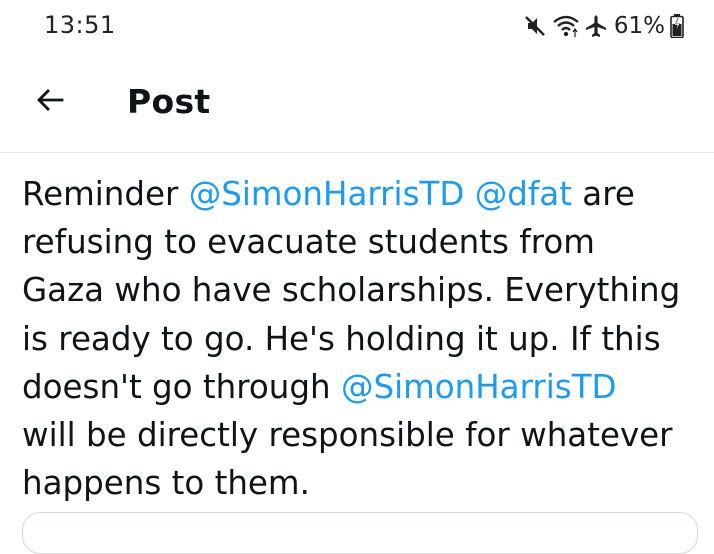 Image resolution: width=714 pixels, height=554 pixels. I want to click on battery-percent: 61%, so click(639, 26).